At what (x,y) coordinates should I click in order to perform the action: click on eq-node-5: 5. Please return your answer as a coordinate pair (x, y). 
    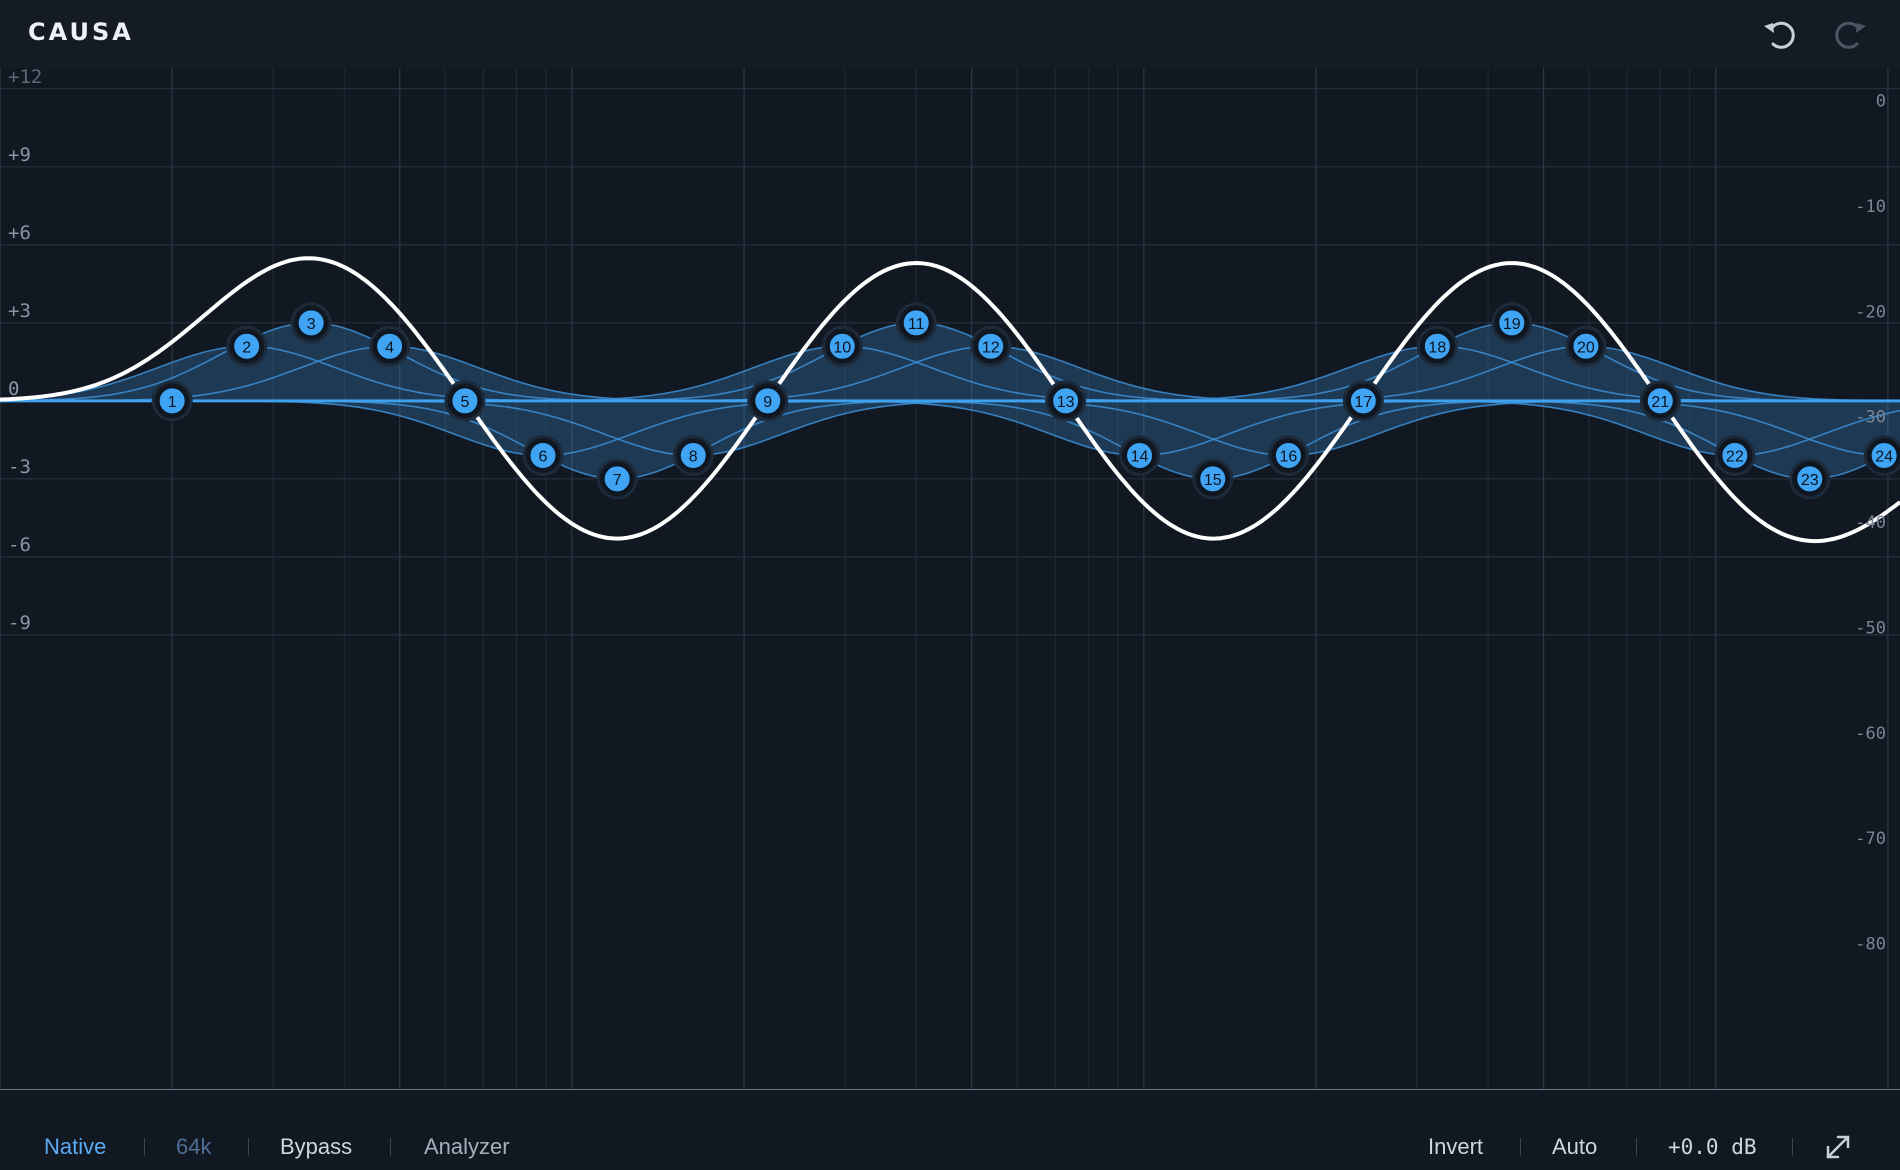
    Looking at the image, I should click on (465, 401).